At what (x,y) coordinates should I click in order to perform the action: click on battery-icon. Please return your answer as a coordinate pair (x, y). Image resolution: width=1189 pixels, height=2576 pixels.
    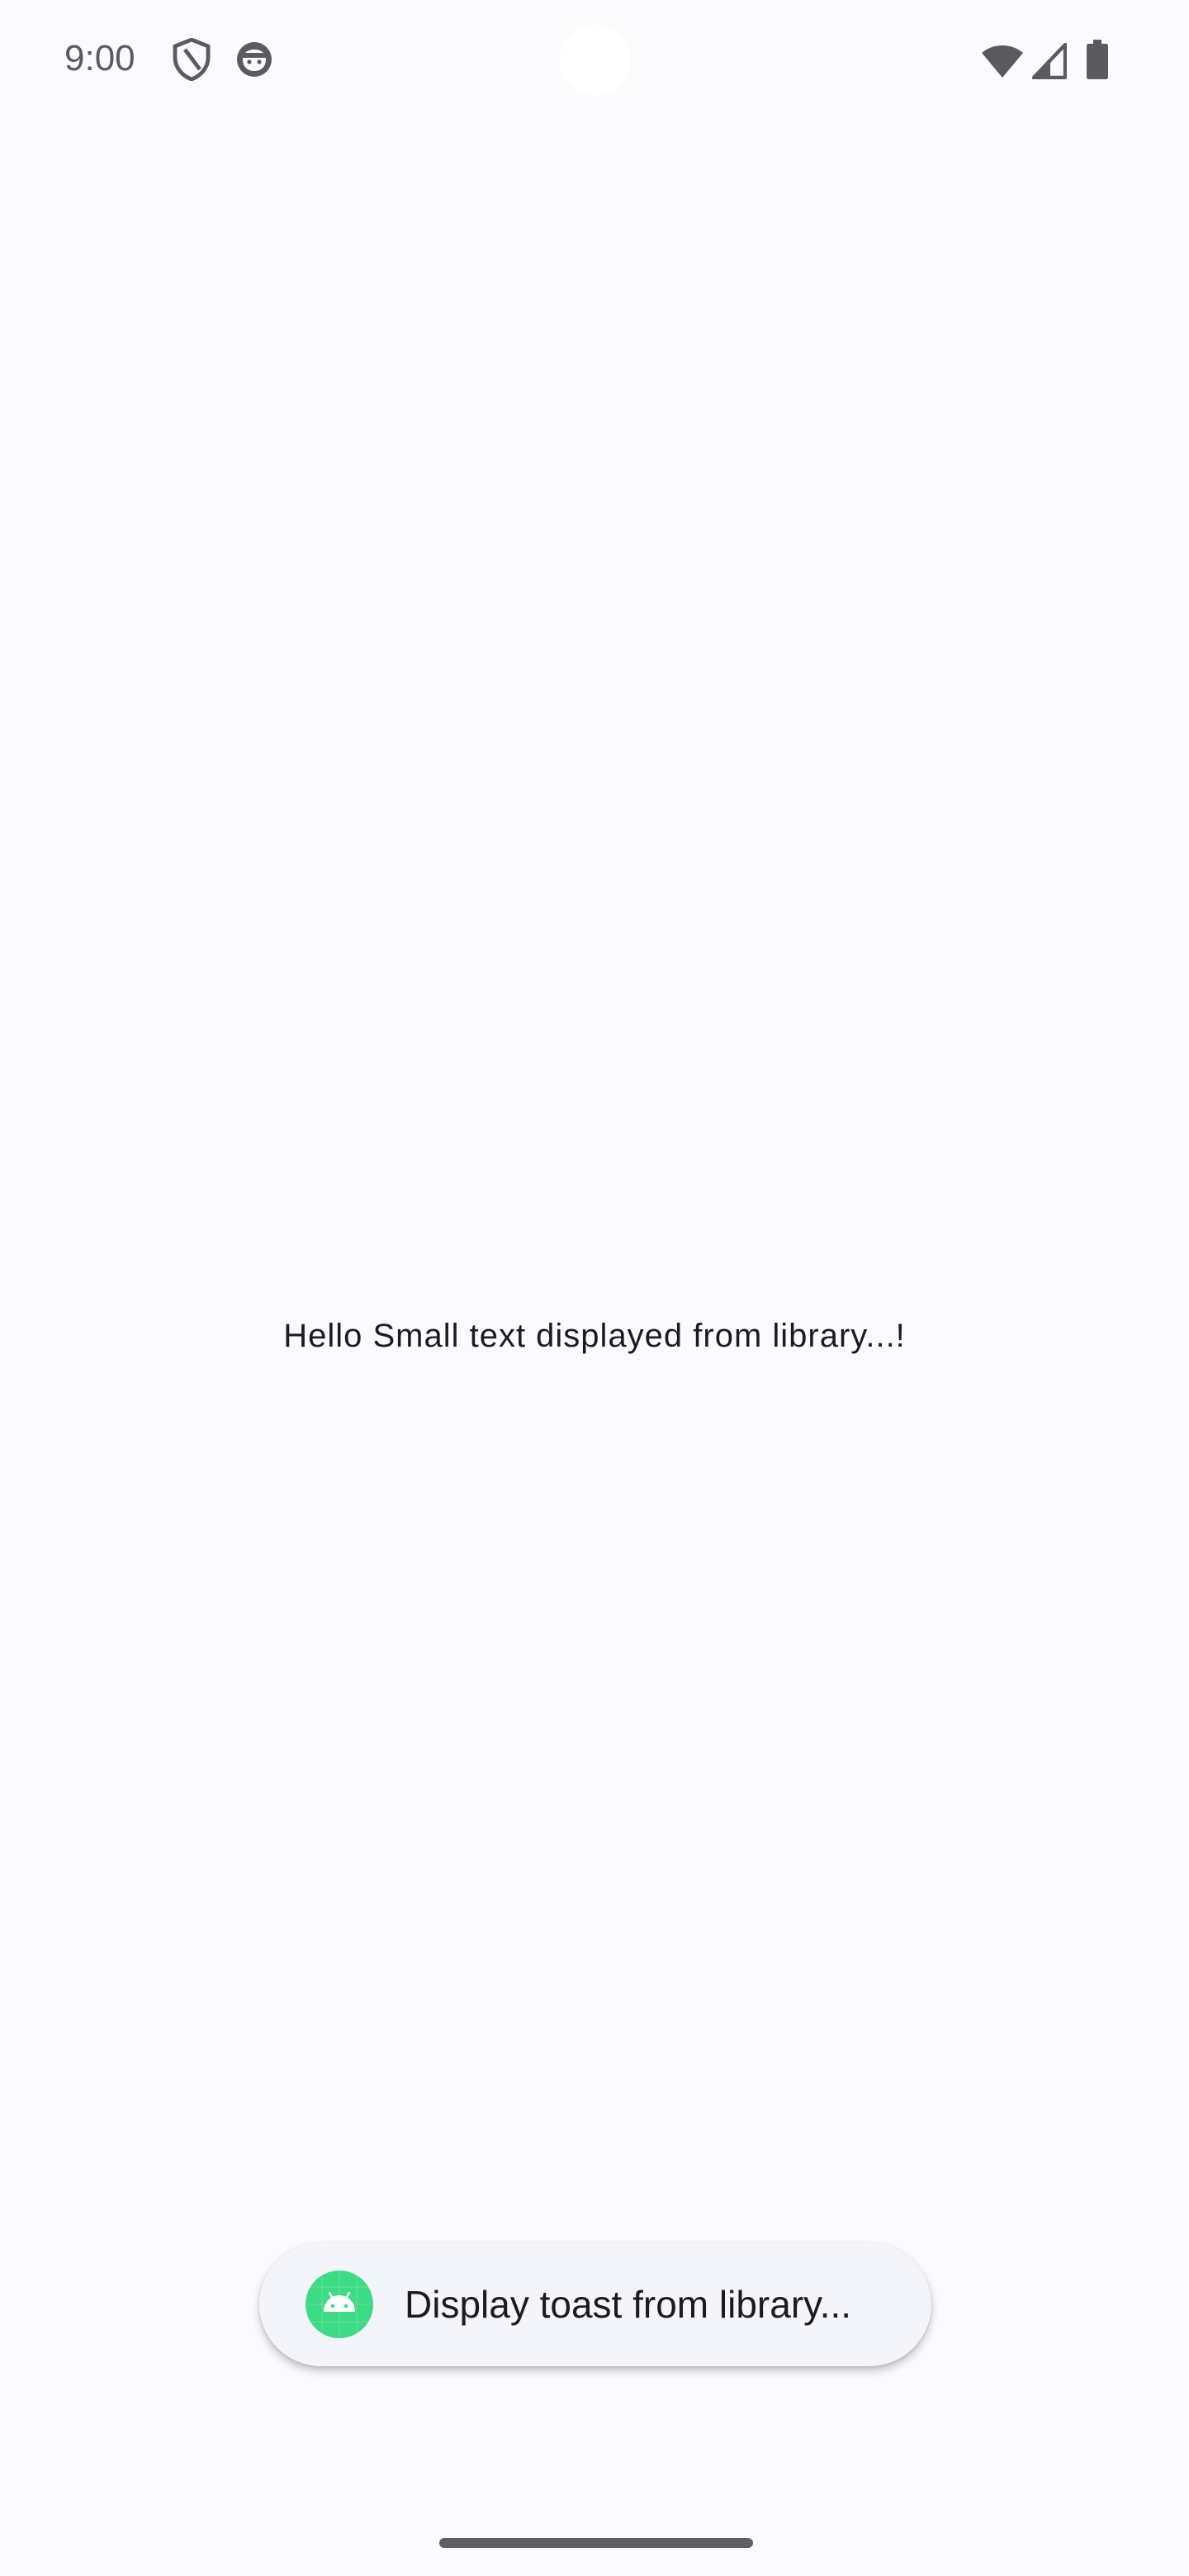
    Looking at the image, I should click on (1097, 59).